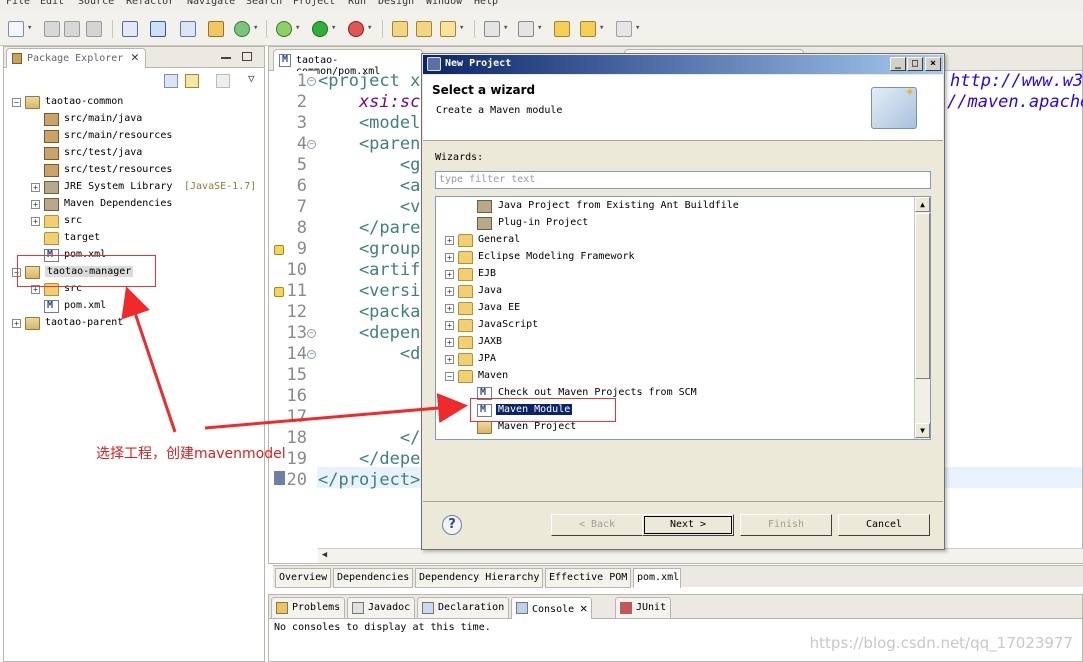 The width and height of the screenshot is (1083, 662). Describe the element at coordinates (396, 3) in the screenshot. I see `menu-item-design: Design` at that location.